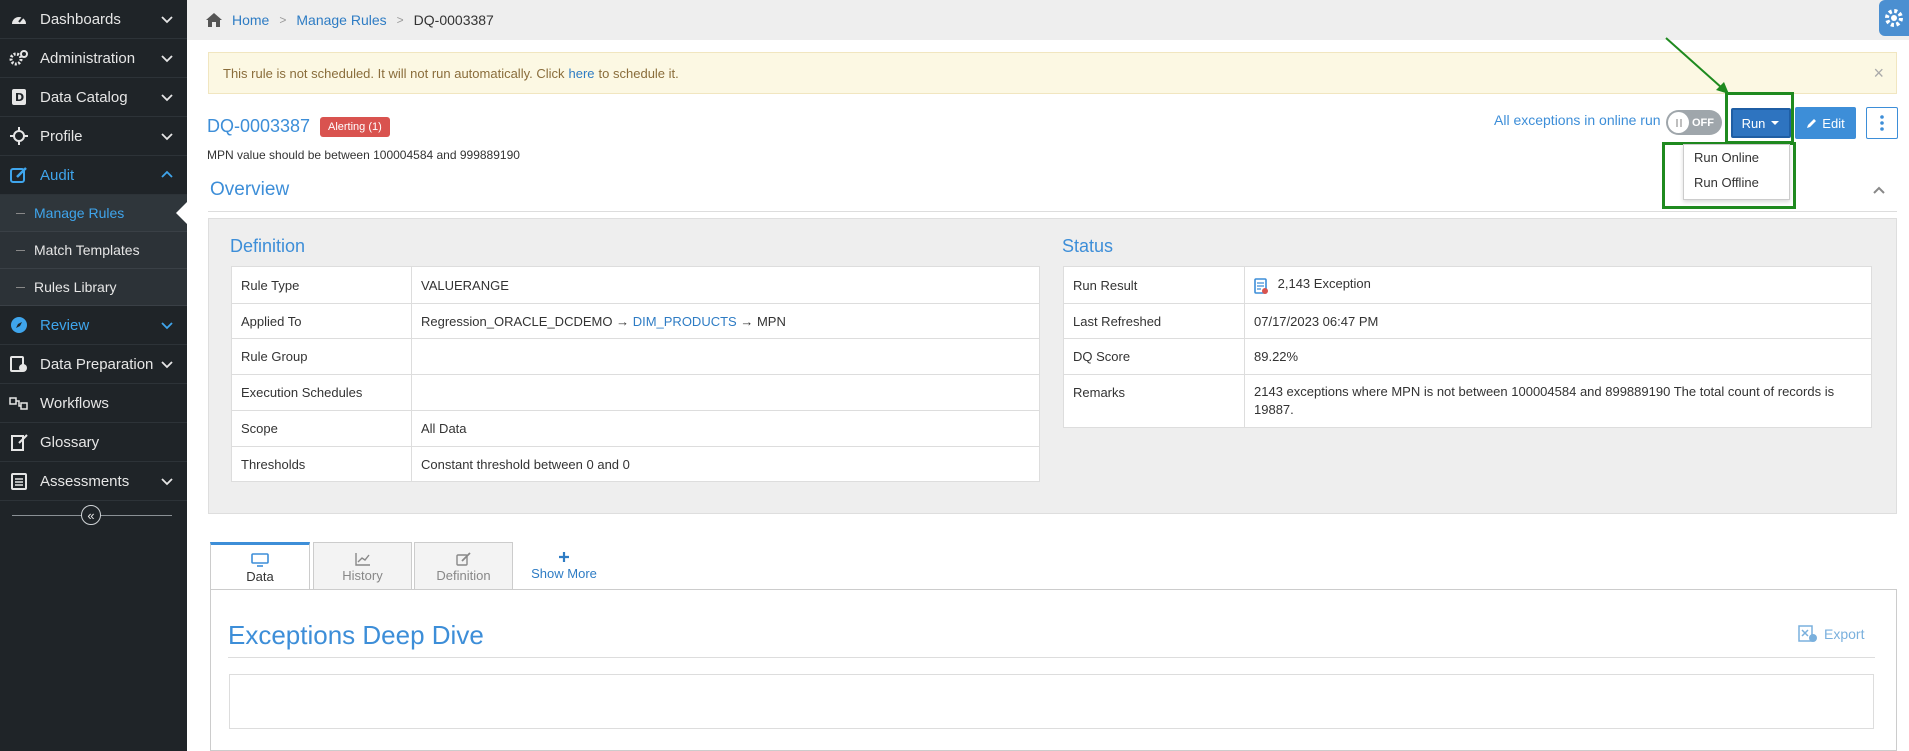 The width and height of the screenshot is (1909, 751). I want to click on line-chart-icon, so click(362, 559).